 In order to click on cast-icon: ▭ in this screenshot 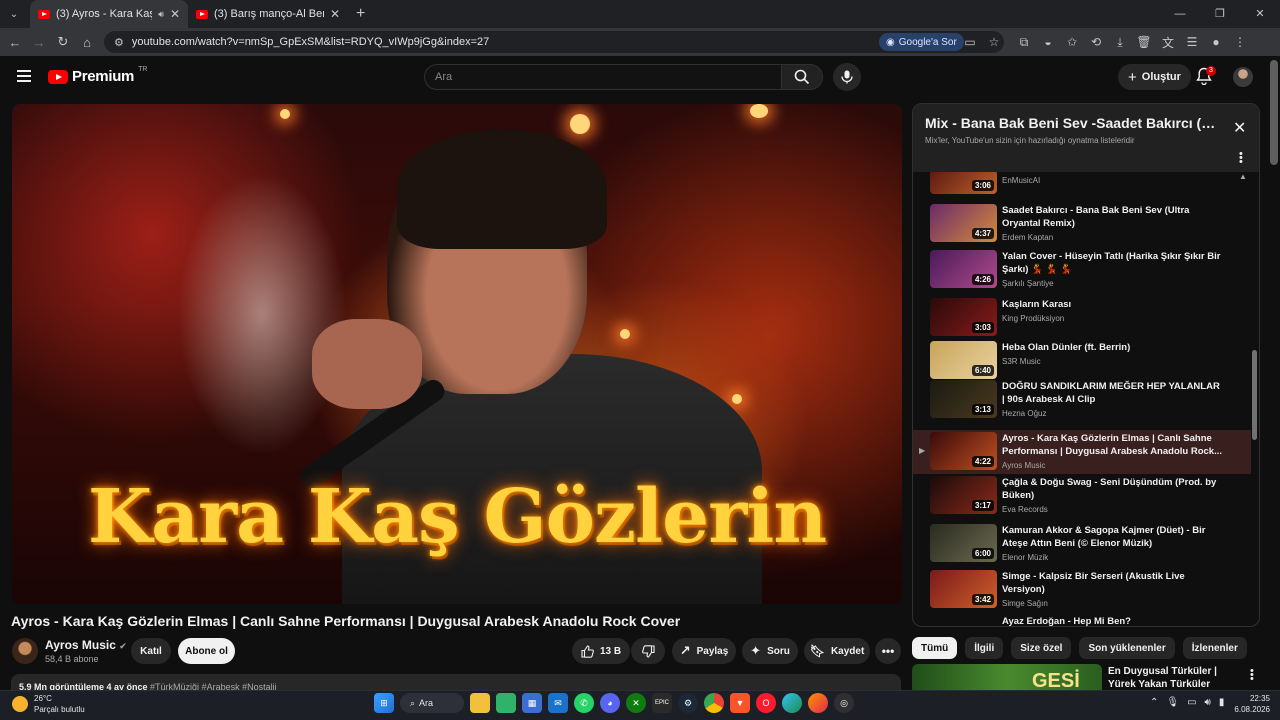, I will do `click(970, 42)`.